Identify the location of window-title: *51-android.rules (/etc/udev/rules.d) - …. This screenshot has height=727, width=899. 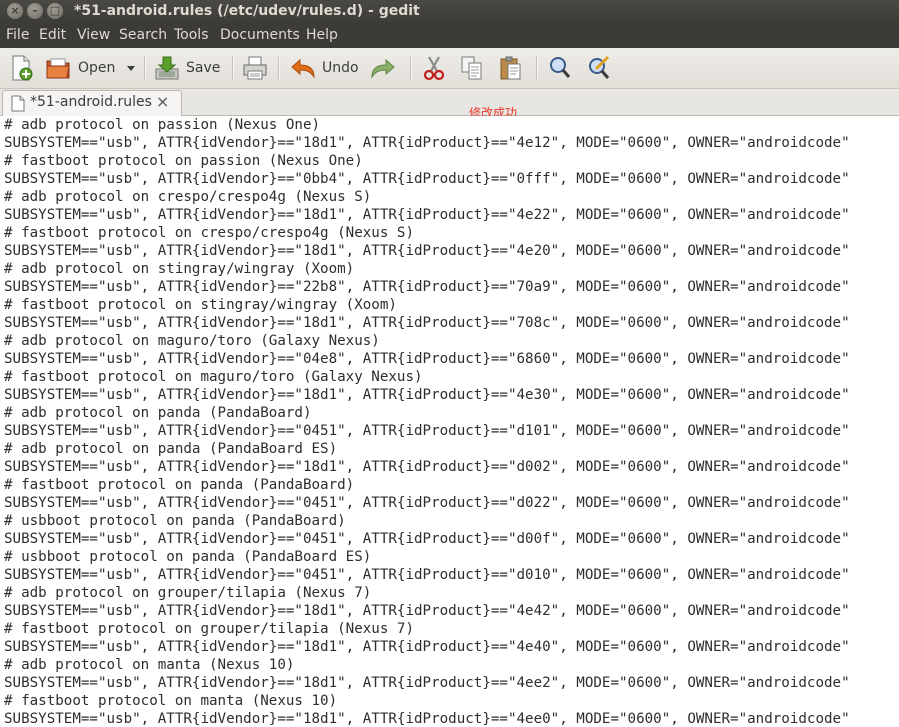
(247, 11).